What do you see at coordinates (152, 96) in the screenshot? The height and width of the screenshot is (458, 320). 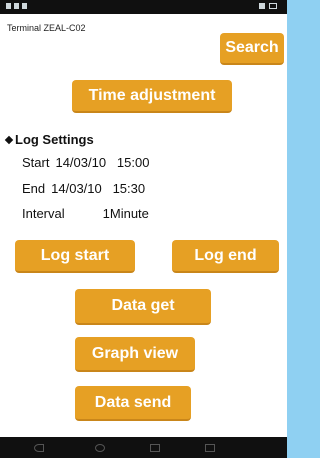 I see `time-adjustment-button: Time adjustment` at bounding box center [152, 96].